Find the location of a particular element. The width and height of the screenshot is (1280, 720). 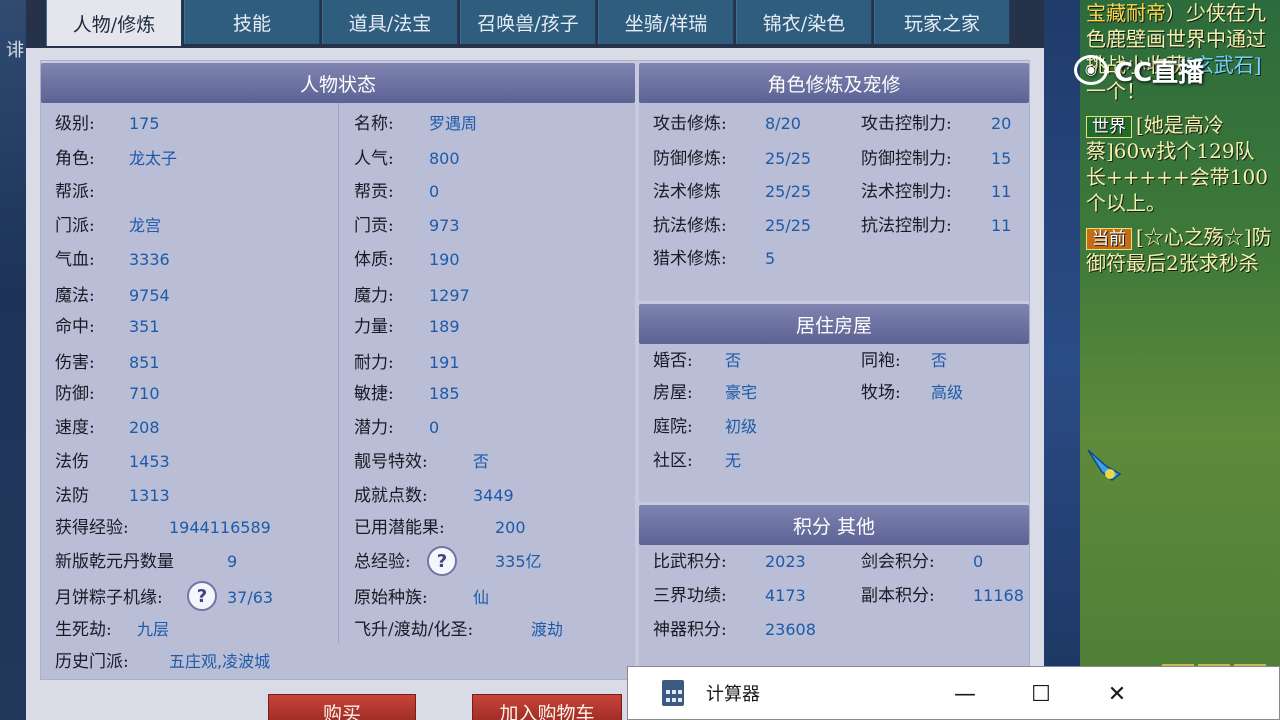

status-label: 靓号特效: is located at coordinates (391, 462).